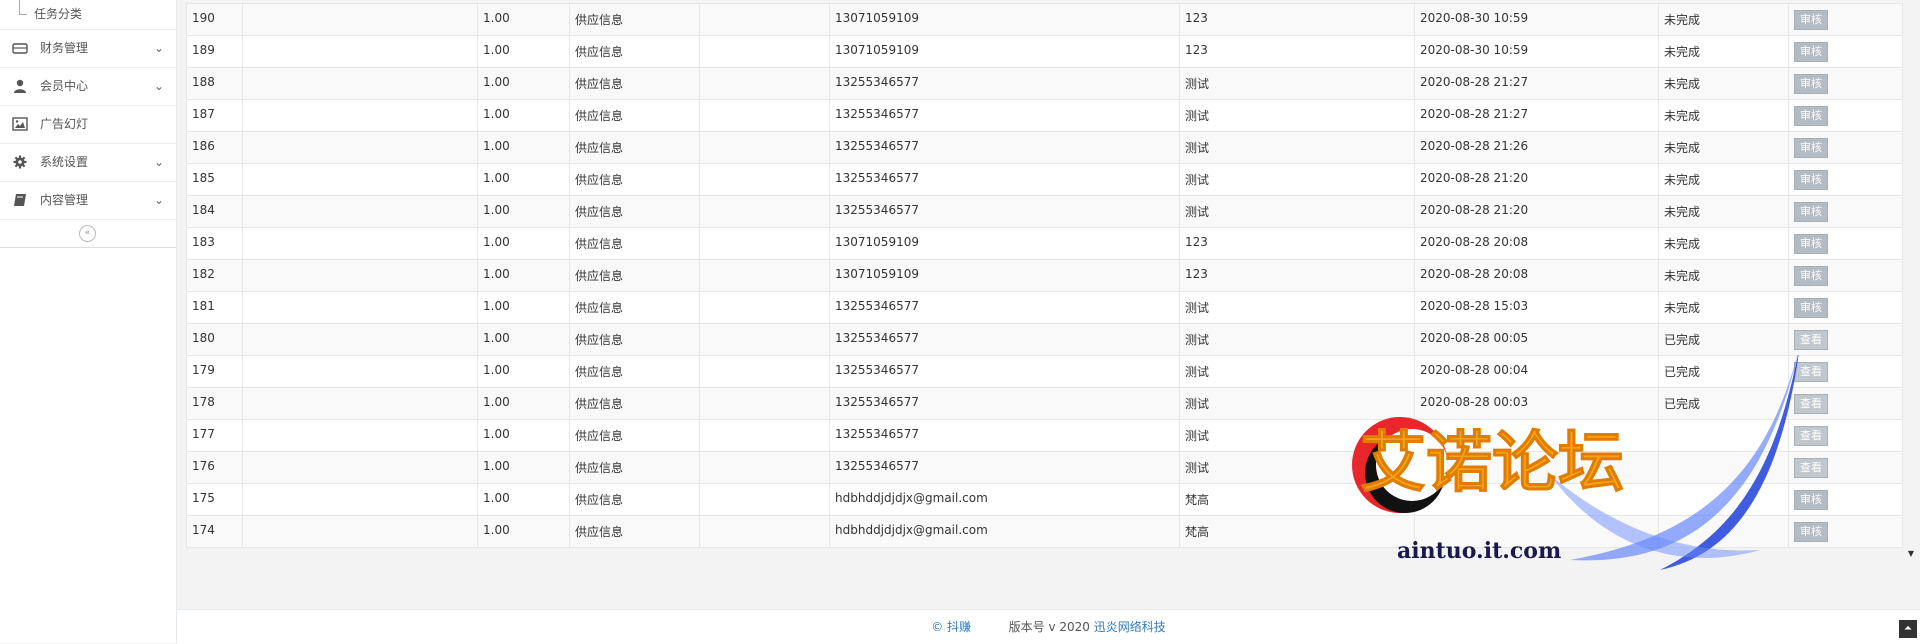 The image size is (1920, 644). I want to click on table-cell: 已完成, so click(1723, 371).